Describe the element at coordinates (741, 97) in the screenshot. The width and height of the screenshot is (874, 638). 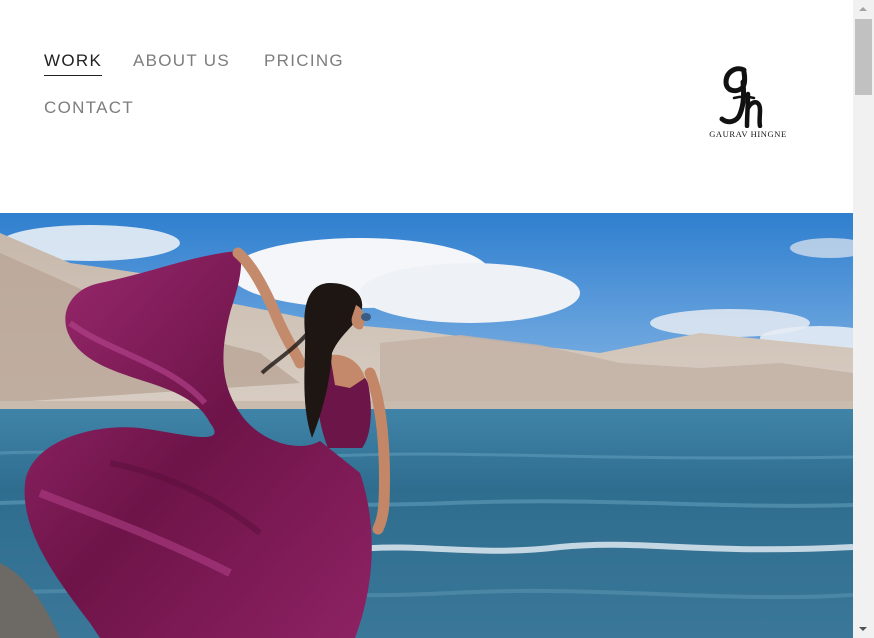
I see `gh-monogram-icon` at that location.